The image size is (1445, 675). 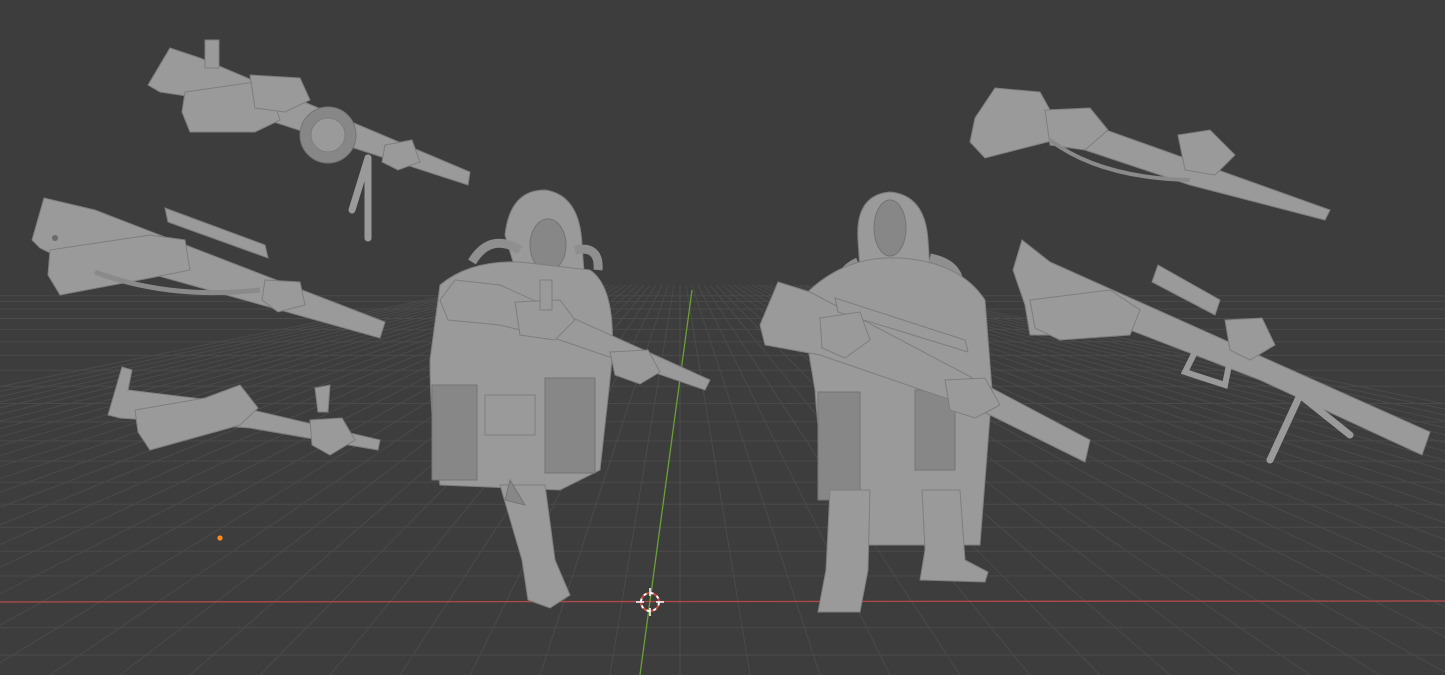 What do you see at coordinates (220, 538) in the screenshot?
I see `origin-point-icon` at bounding box center [220, 538].